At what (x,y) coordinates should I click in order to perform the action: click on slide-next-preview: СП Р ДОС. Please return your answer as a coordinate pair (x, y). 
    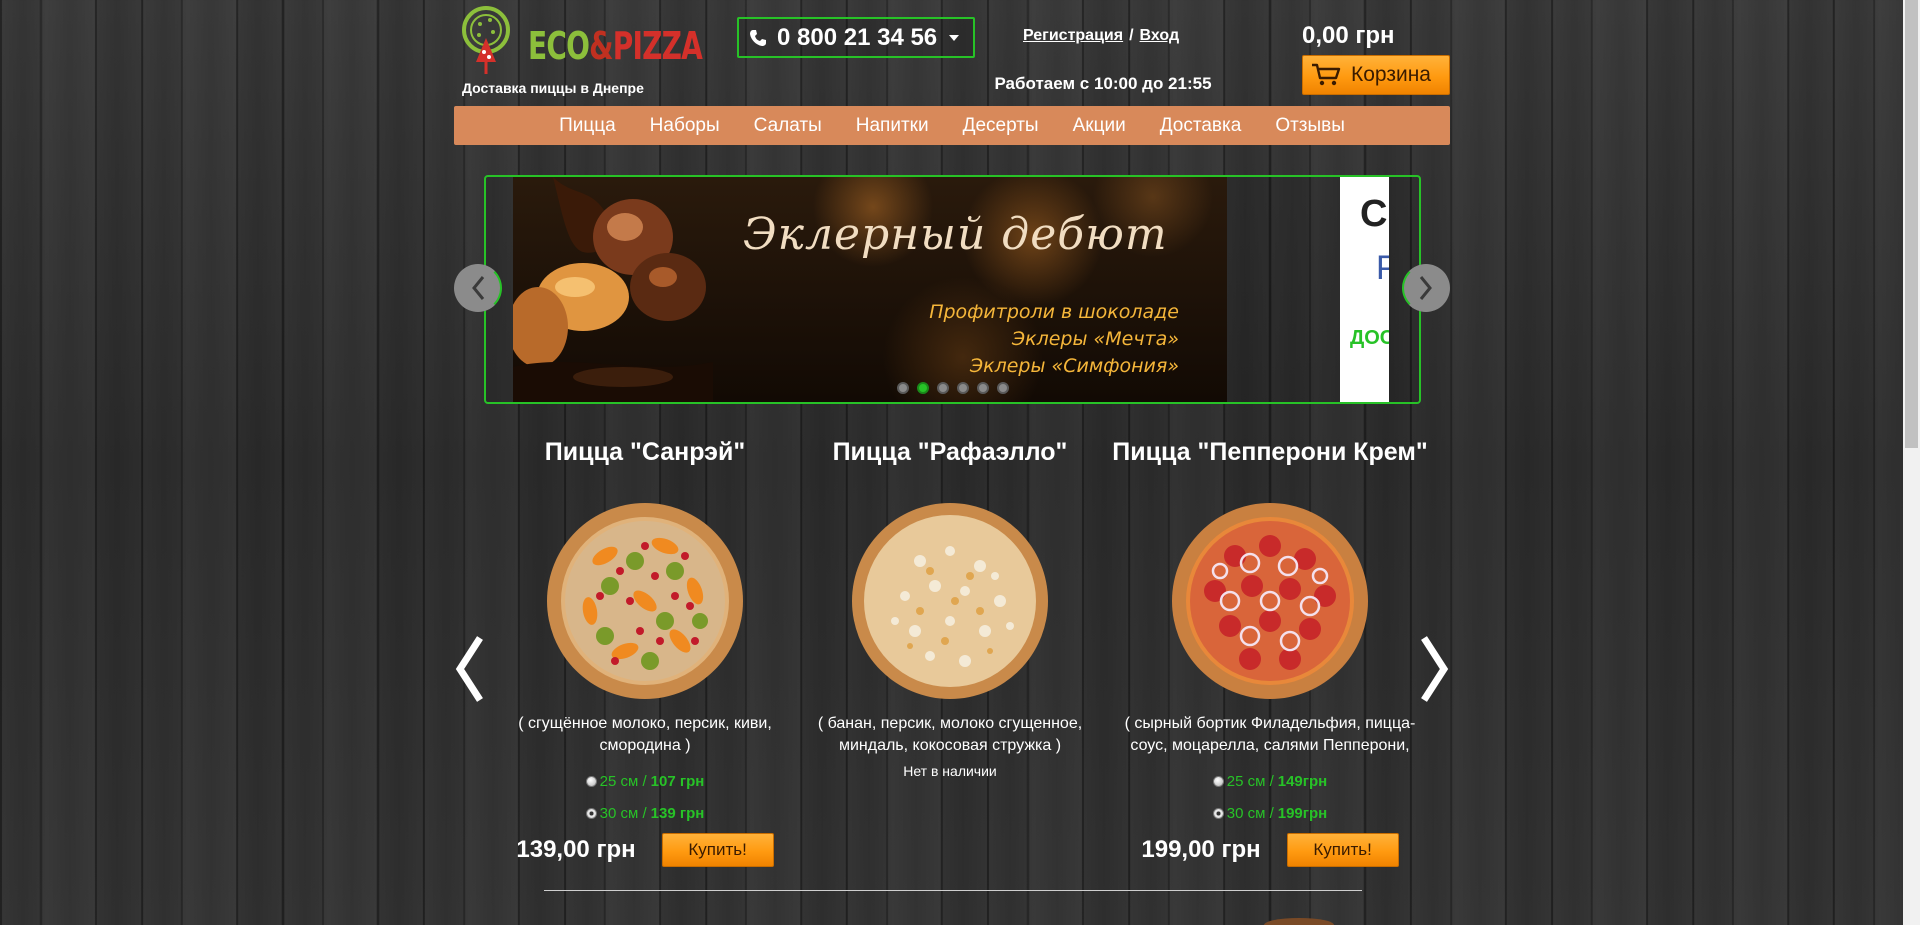
    Looking at the image, I should click on (1364, 289).